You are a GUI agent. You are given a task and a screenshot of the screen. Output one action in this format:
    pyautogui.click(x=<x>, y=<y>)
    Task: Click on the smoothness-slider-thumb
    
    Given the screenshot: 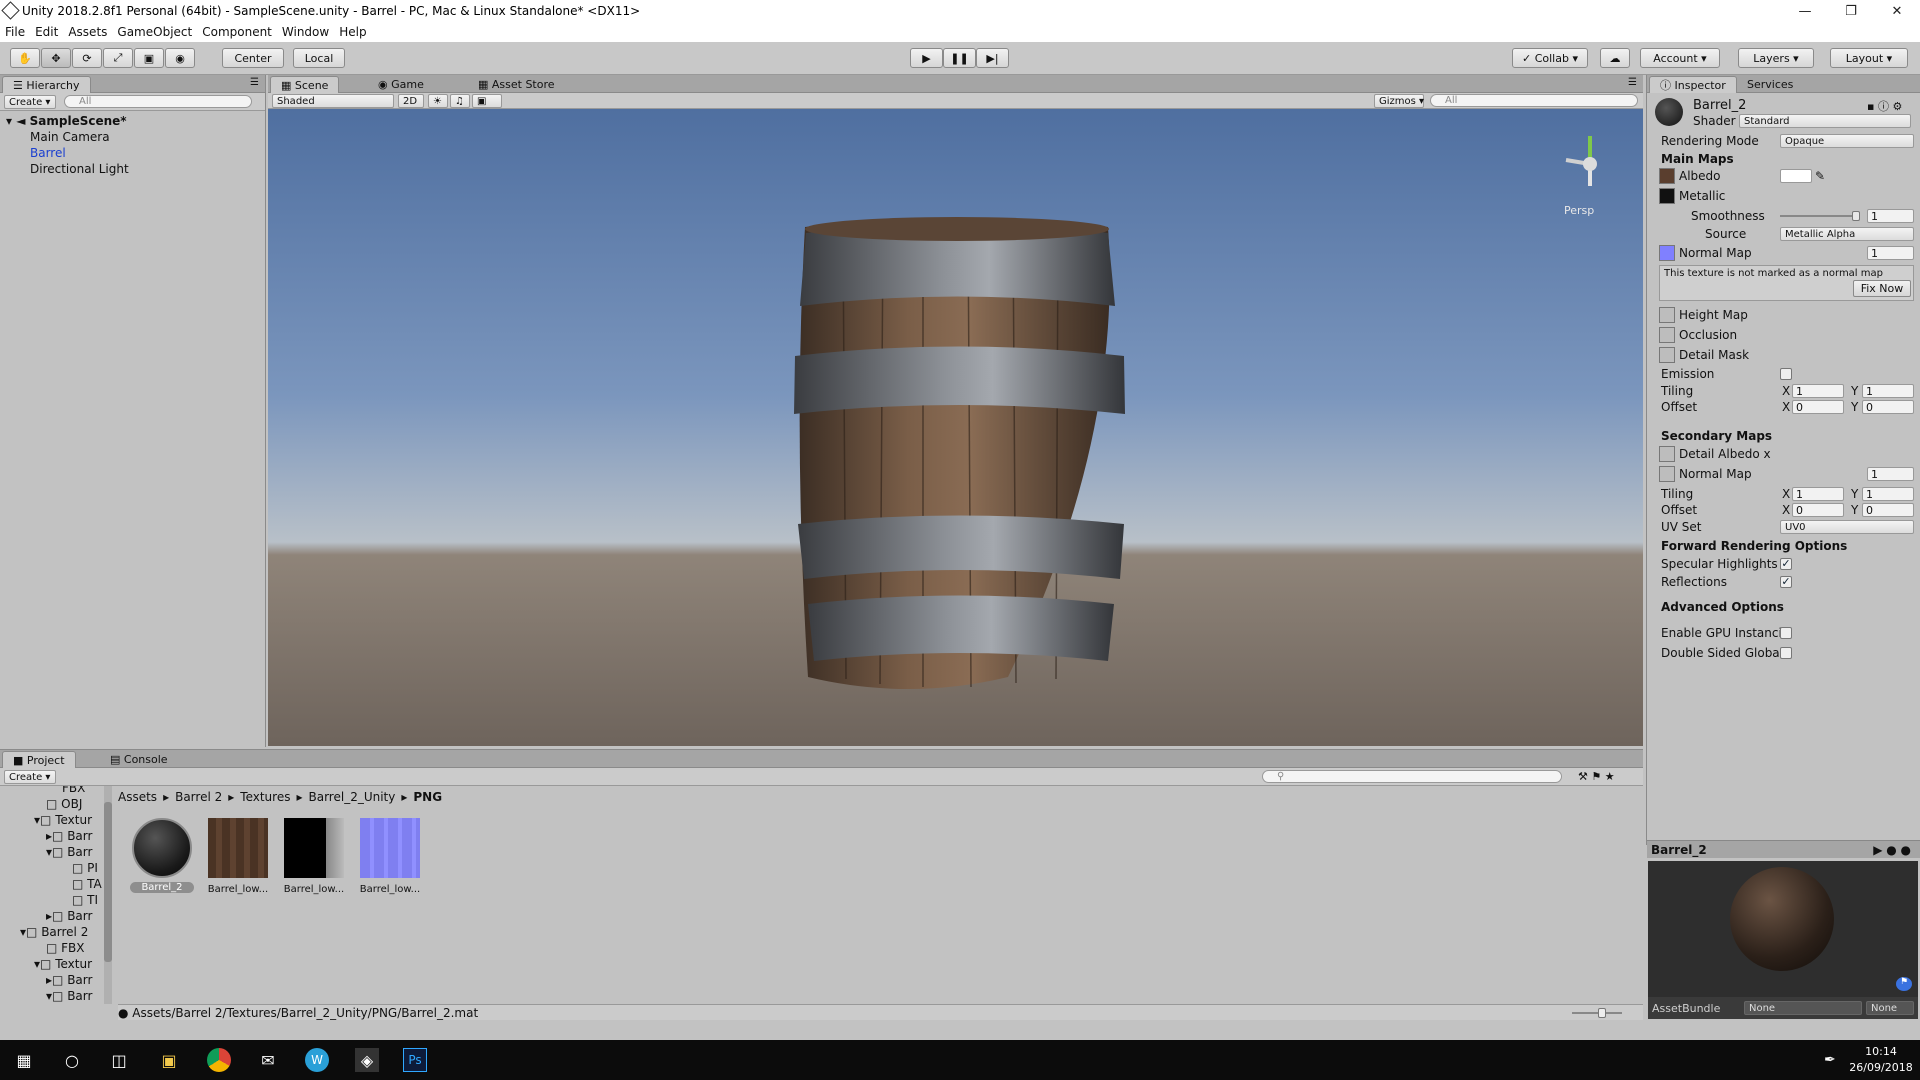 What is the action you would take?
    pyautogui.click(x=1856, y=216)
    